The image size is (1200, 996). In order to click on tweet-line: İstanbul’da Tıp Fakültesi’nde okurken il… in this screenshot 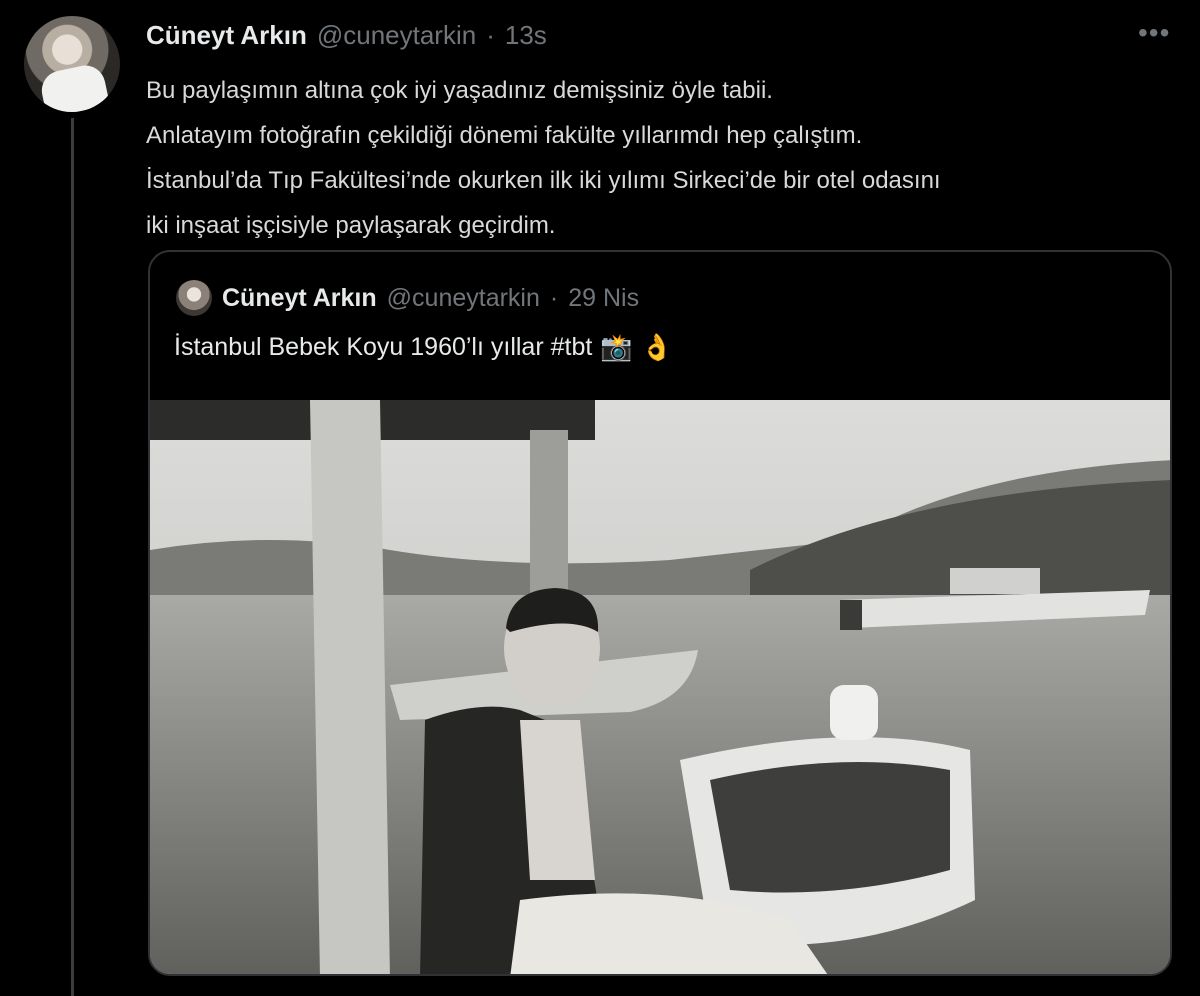, I will do `click(543, 180)`.